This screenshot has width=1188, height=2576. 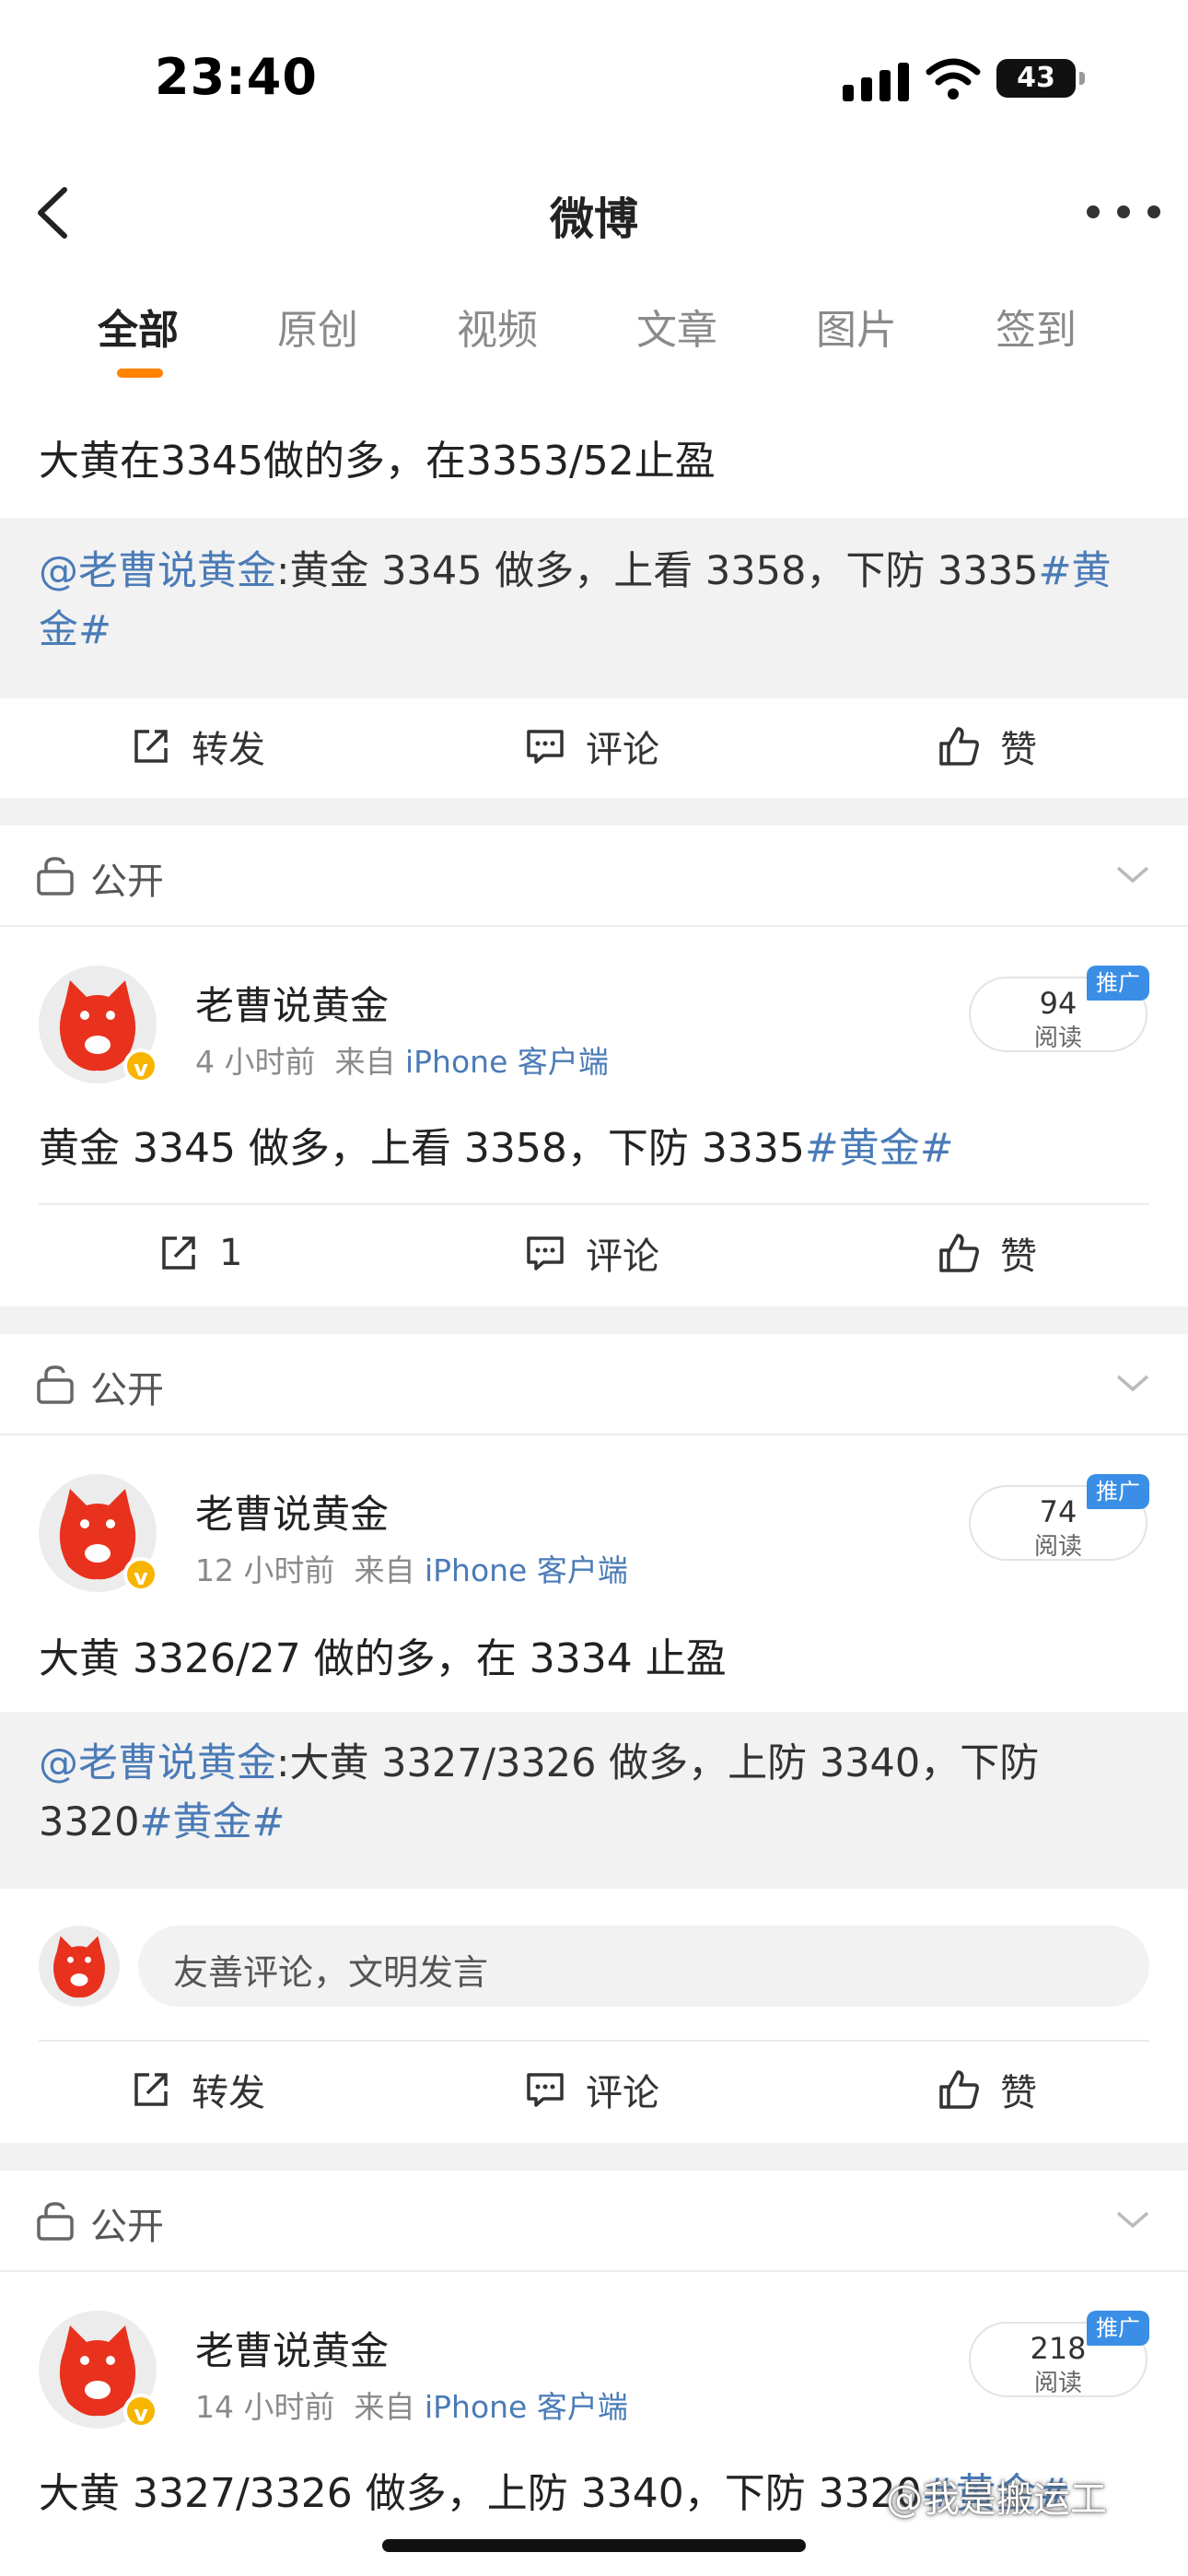 What do you see at coordinates (383, 1659) in the screenshot?
I see `post-text: 大黄 3326/27 做的多，在 3334 止盈` at bounding box center [383, 1659].